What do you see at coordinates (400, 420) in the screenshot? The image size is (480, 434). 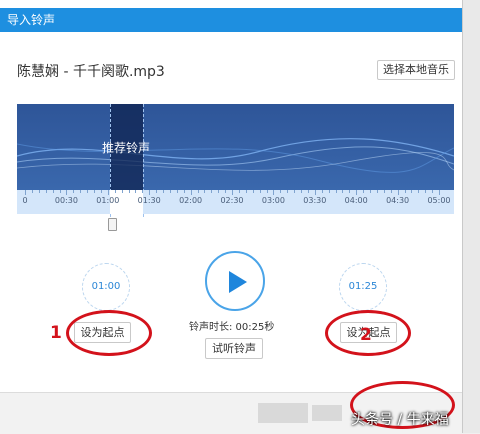 I see `watermark-text: 头条号 / 牛来福` at bounding box center [400, 420].